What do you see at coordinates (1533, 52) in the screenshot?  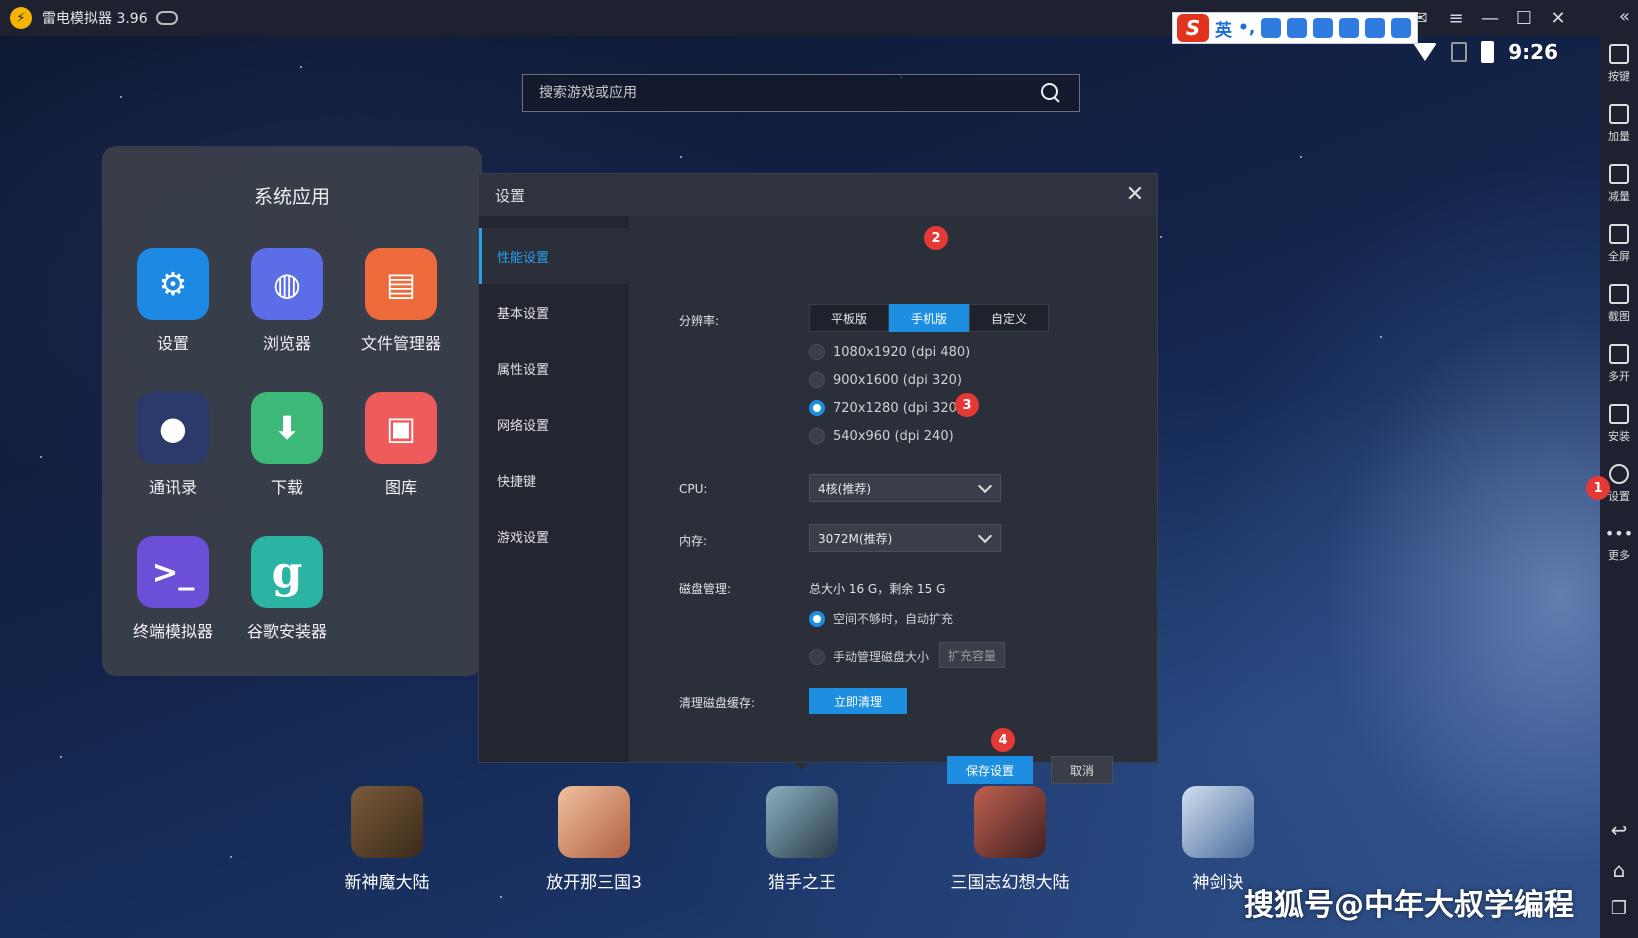 I see `clock: 9:26` at bounding box center [1533, 52].